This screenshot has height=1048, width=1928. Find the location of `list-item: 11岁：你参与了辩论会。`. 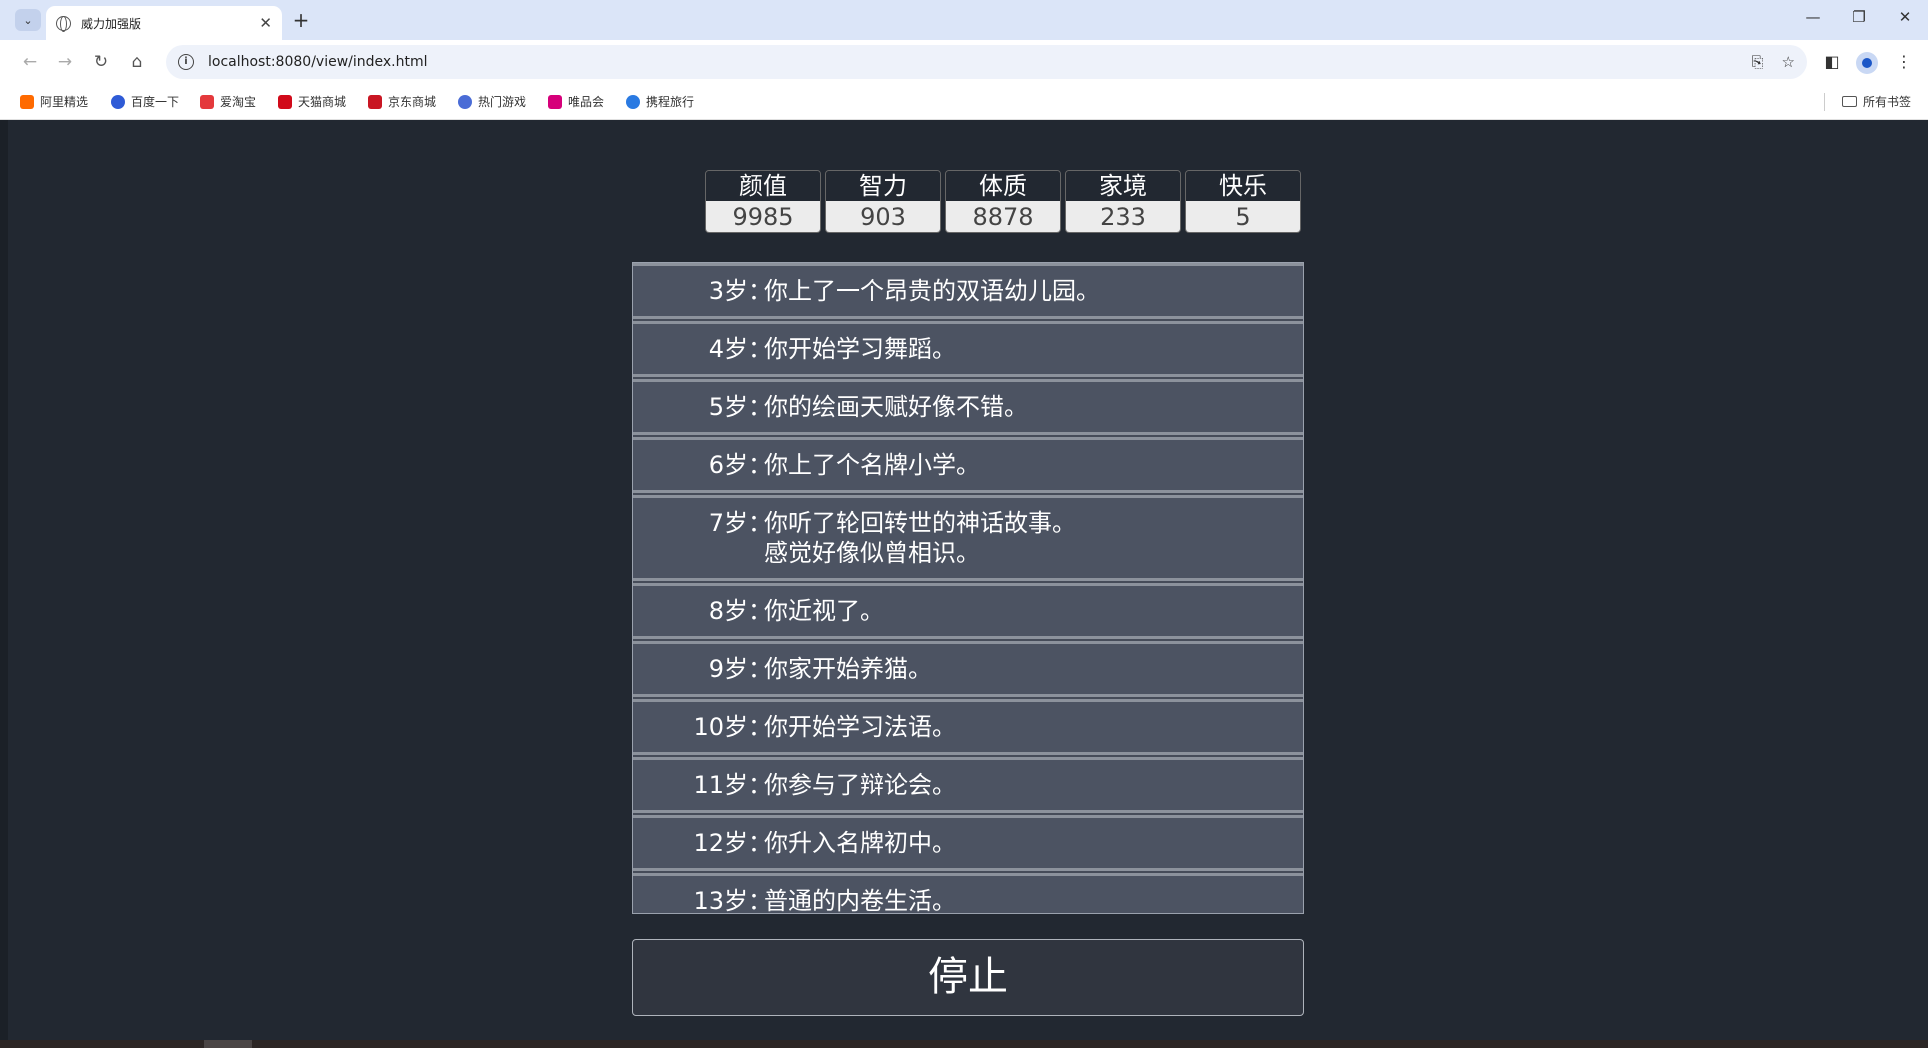

list-item: 11岁：你参与了辩论会。 is located at coordinates (968, 785).